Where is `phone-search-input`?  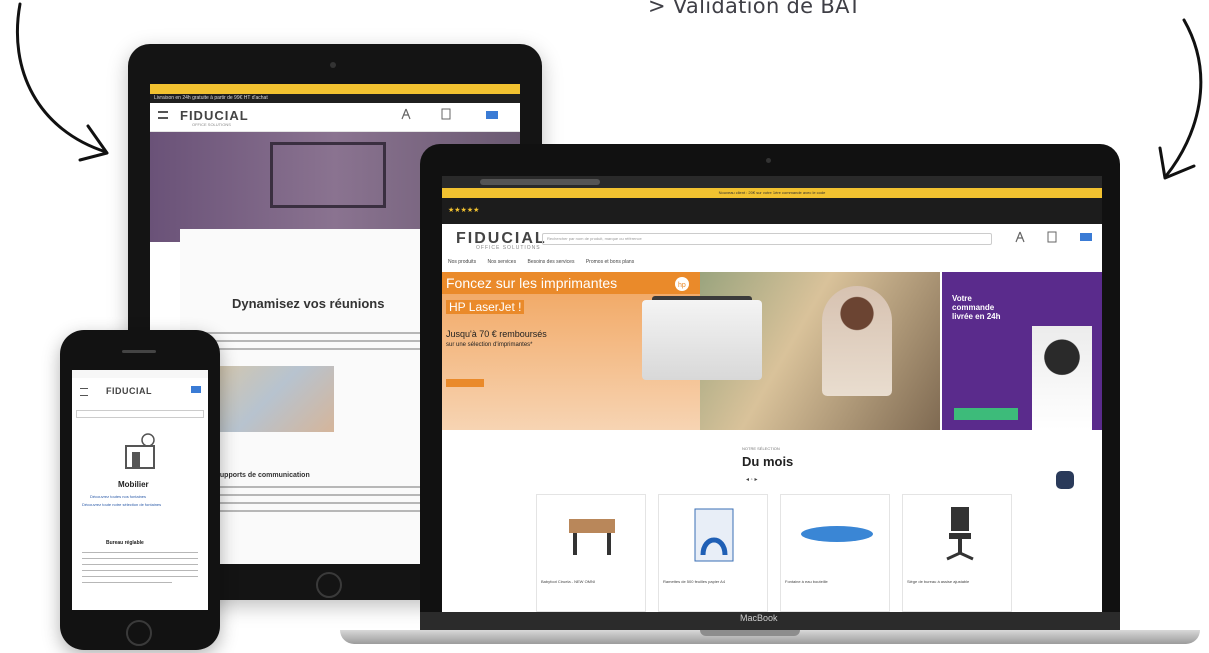
phone-search-input is located at coordinates (140, 414).